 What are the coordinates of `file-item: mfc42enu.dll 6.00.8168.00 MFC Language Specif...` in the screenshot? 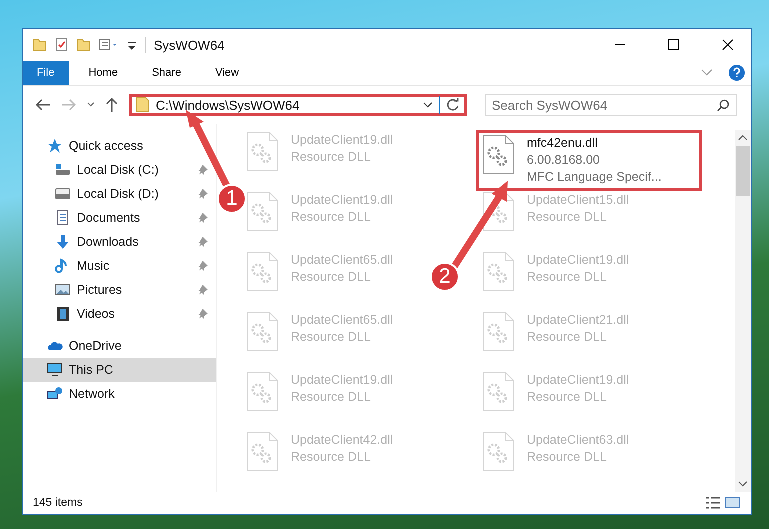 It's located at (589, 160).